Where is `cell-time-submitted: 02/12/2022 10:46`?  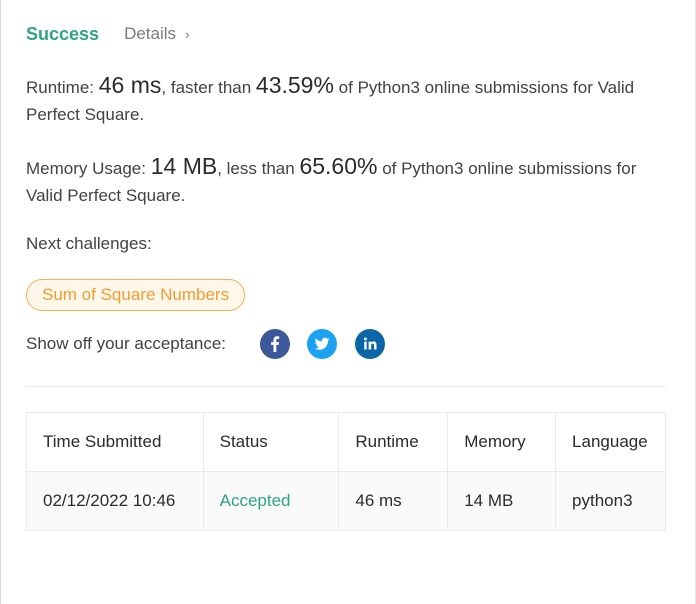
cell-time-submitted: 02/12/2022 10:46 is located at coordinates (115, 501).